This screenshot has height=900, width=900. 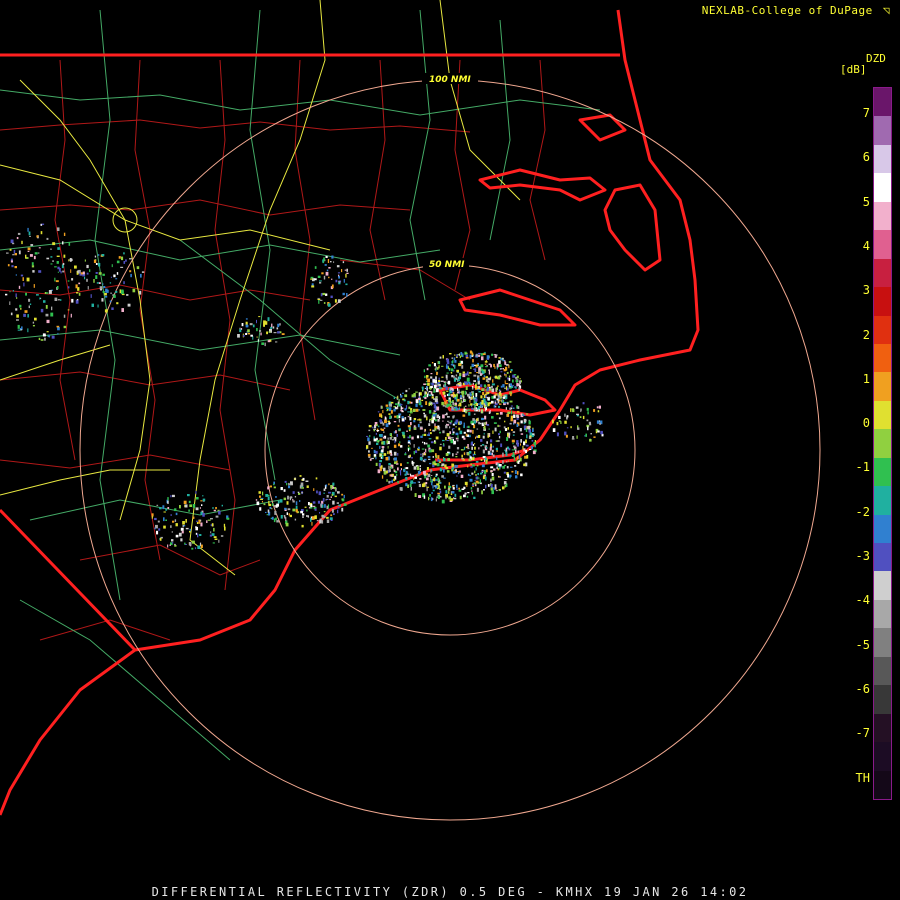 I want to click on ring-label-100: 100 NMI, so click(x=450, y=80).